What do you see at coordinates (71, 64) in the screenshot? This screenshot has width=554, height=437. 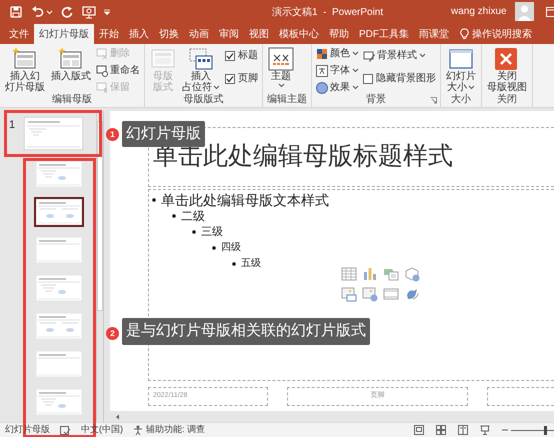 I see `ribbon-button: 插入版式` at bounding box center [71, 64].